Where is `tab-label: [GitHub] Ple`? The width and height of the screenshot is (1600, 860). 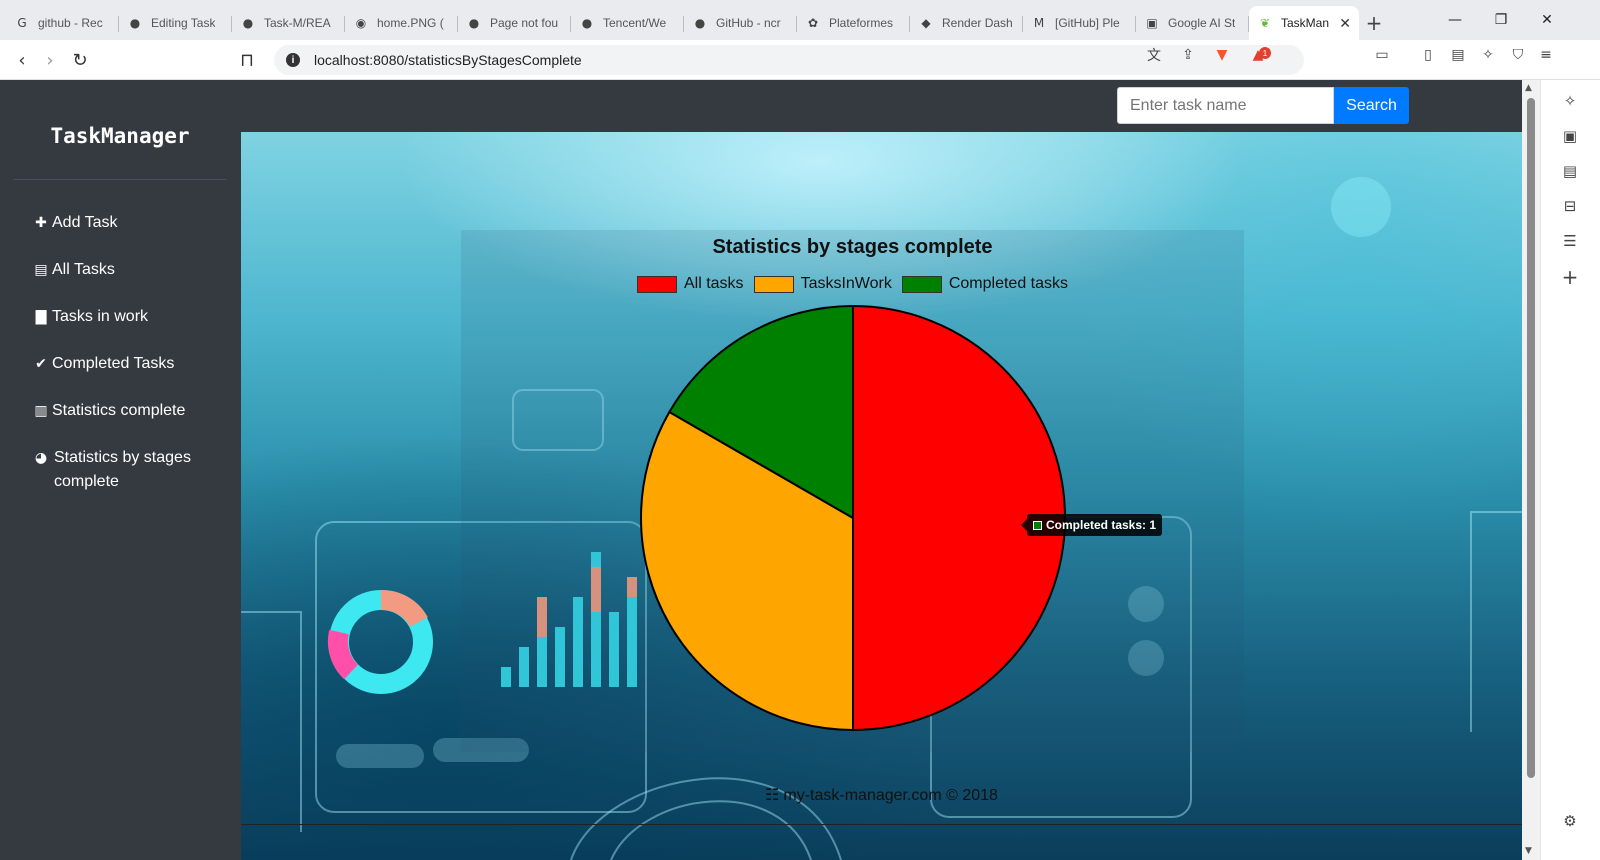 tab-label: [GitHub] Ple is located at coordinates (1087, 23).